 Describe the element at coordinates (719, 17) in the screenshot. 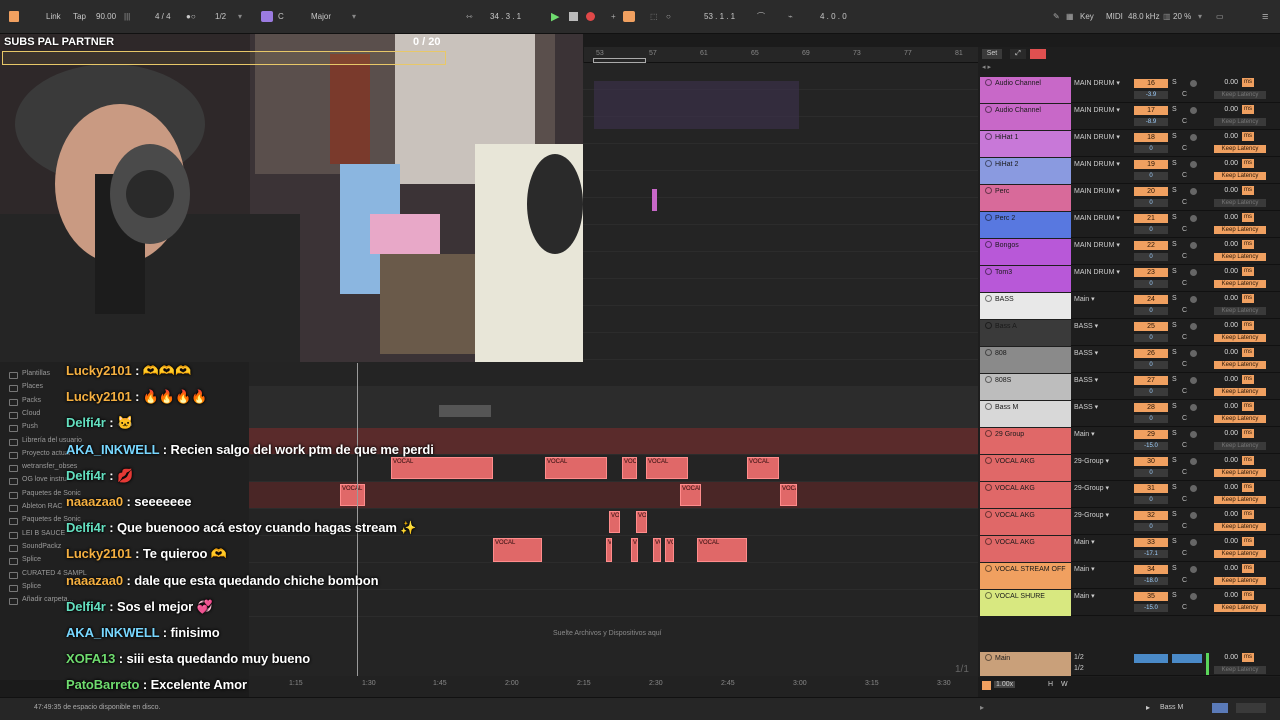

I see `loop-start: 53 . 1 . 1` at that location.